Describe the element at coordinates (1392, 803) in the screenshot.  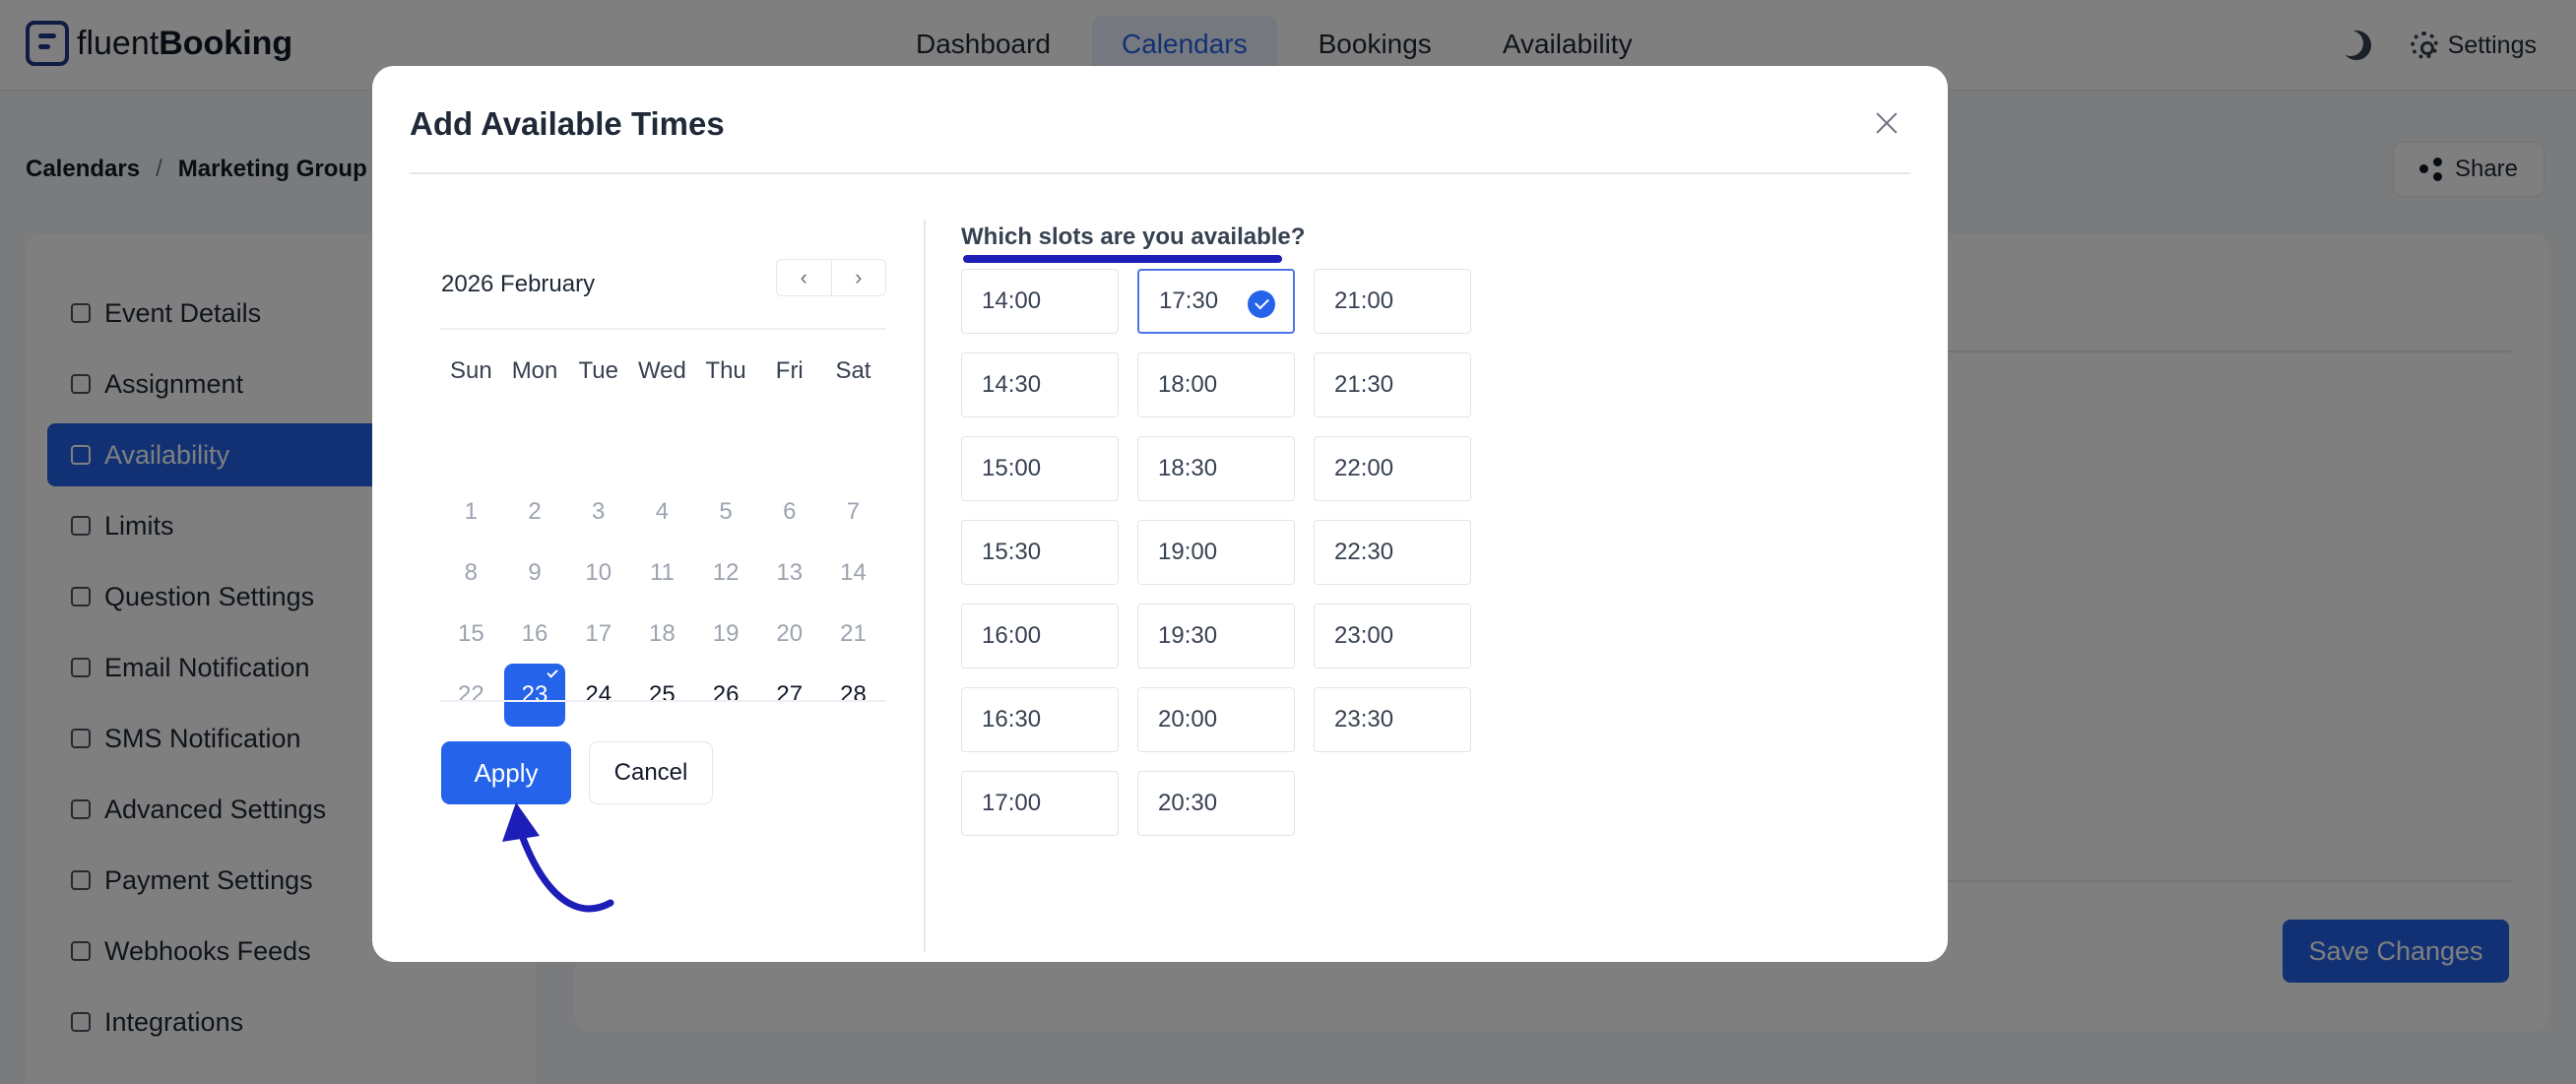
I see `empty-slot-cell` at that location.